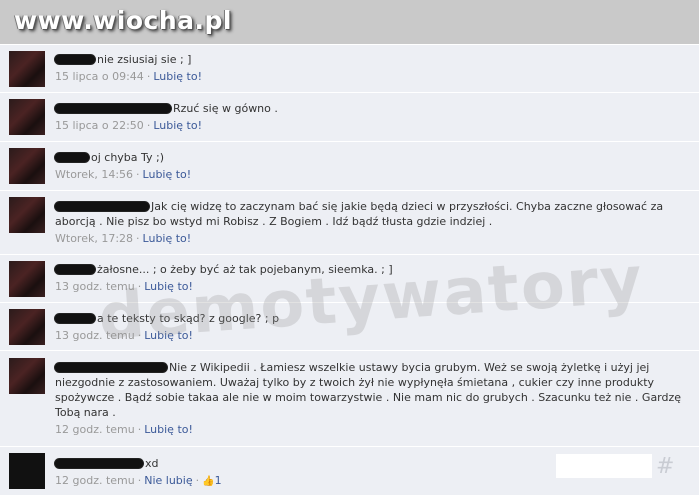  I want to click on comment-timestamp: Wtorek, 17:28, so click(94, 238).